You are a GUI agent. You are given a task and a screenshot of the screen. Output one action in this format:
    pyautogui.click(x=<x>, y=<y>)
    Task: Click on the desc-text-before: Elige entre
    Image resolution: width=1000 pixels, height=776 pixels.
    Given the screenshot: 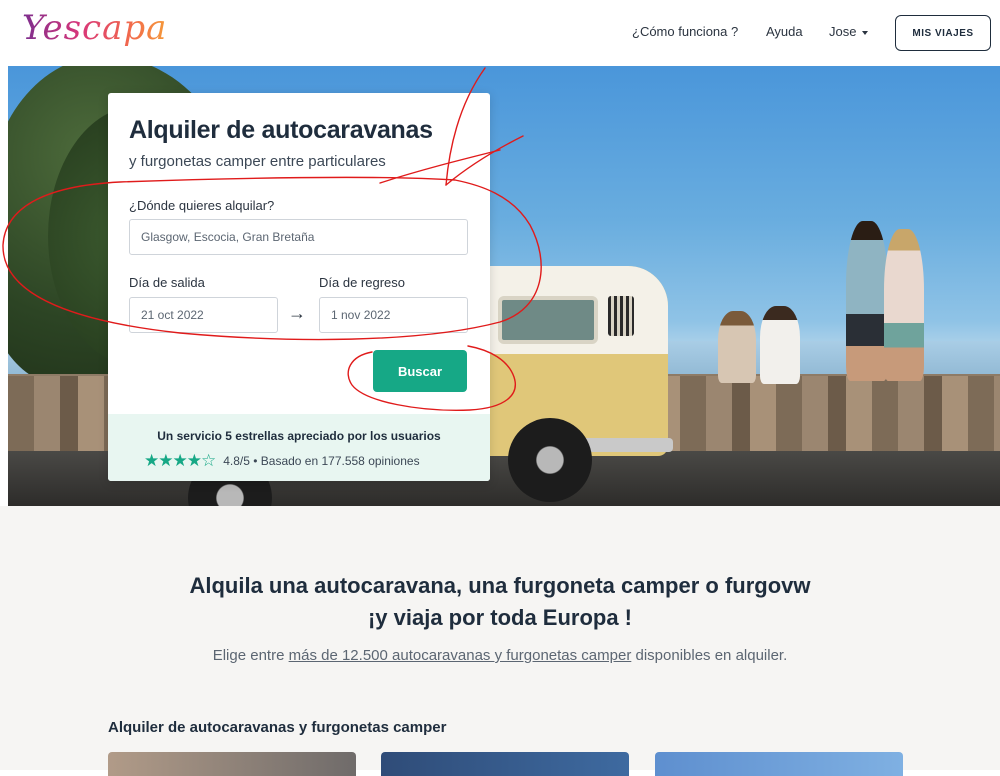 What is the action you would take?
    pyautogui.click(x=250, y=655)
    